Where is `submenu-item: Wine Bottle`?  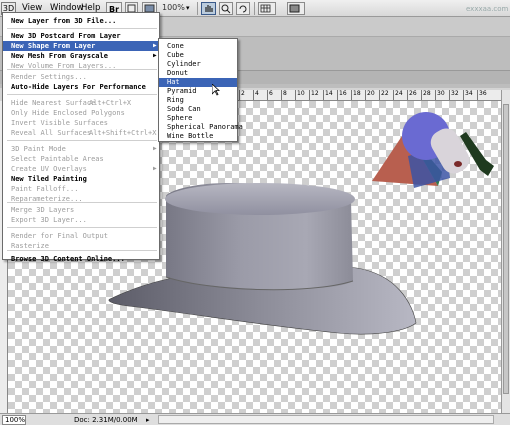
submenu-item: Wine Bottle is located at coordinates (198, 136).